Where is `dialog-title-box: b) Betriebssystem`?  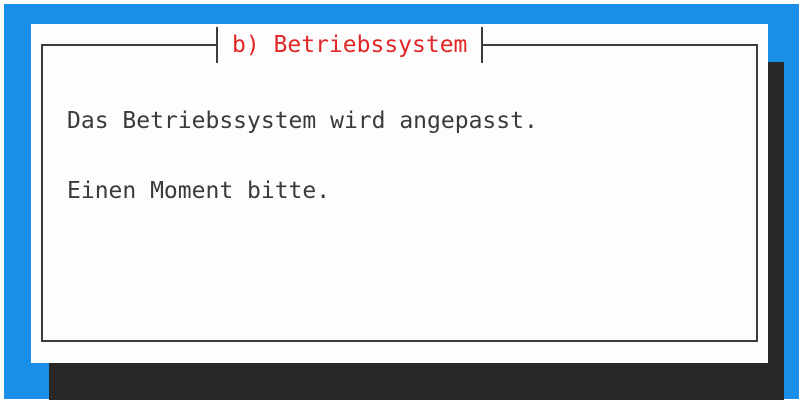
dialog-title-box: b) Betriebssystem is located at coordinates (350, 45).